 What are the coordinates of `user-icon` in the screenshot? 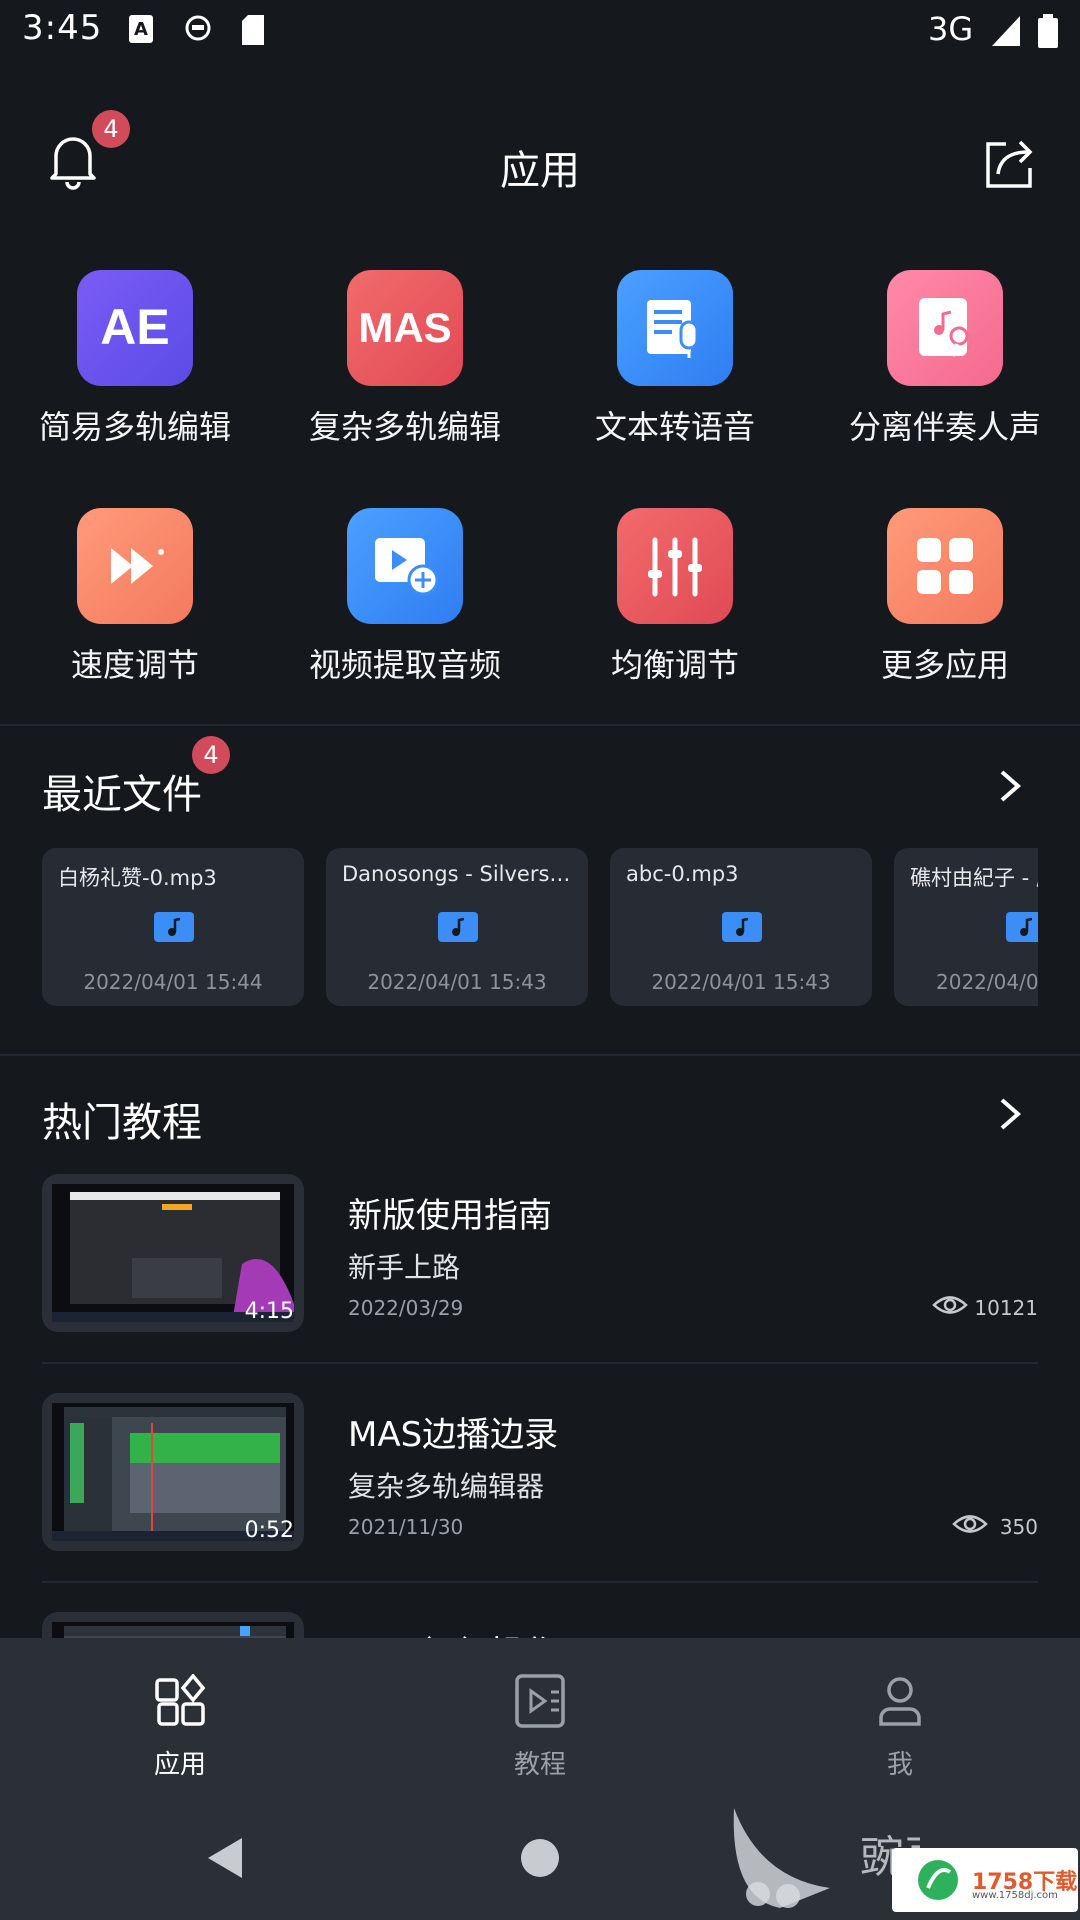 It's located at (900, 1701).